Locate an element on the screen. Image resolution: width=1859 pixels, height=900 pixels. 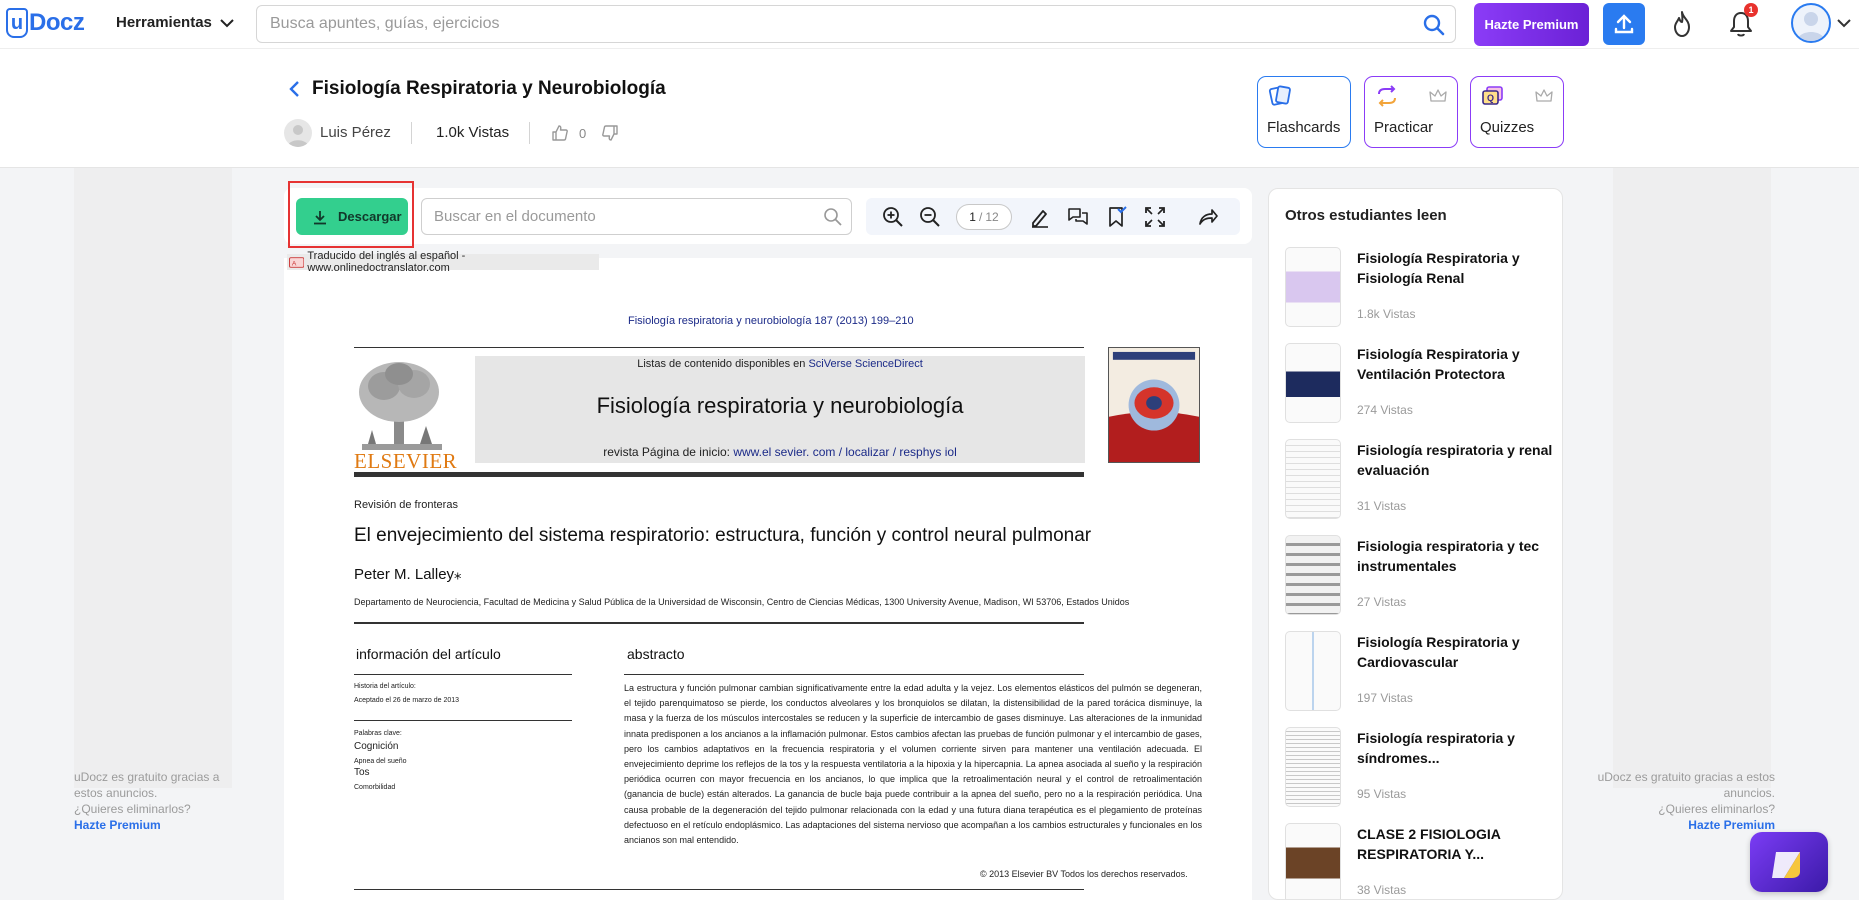
upload-icon is located at coordinates (1624, 24).